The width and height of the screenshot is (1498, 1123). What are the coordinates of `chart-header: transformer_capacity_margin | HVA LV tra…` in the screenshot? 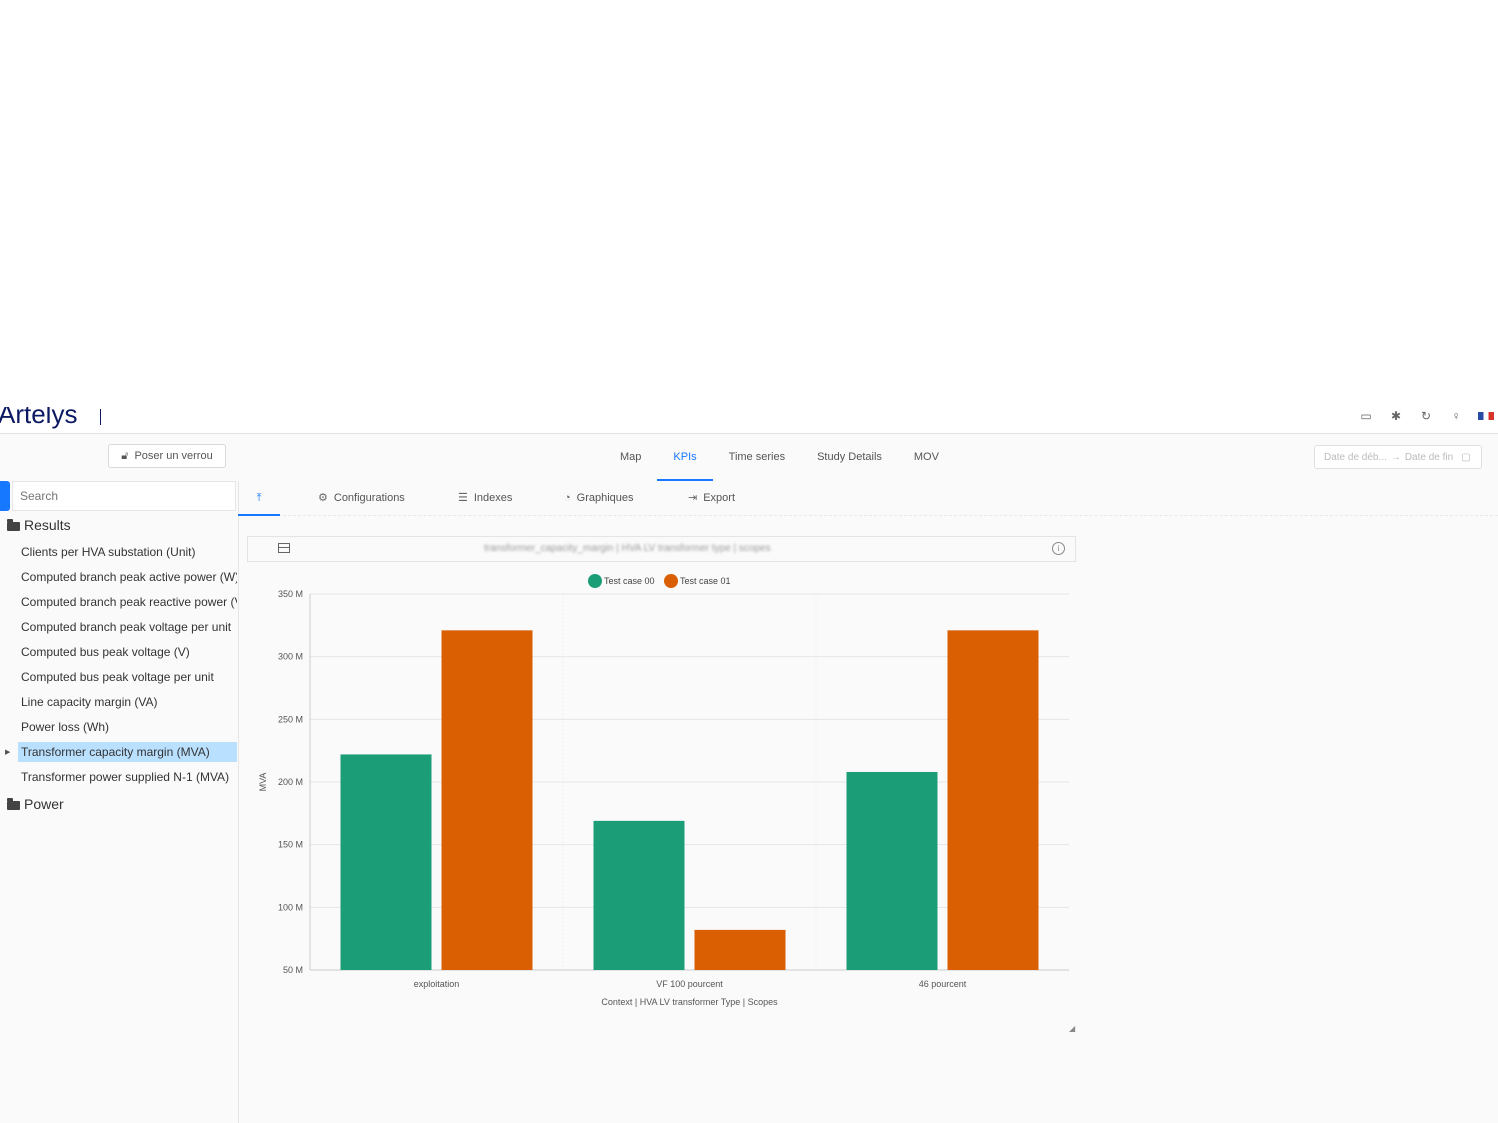 It's located at (661, 549).